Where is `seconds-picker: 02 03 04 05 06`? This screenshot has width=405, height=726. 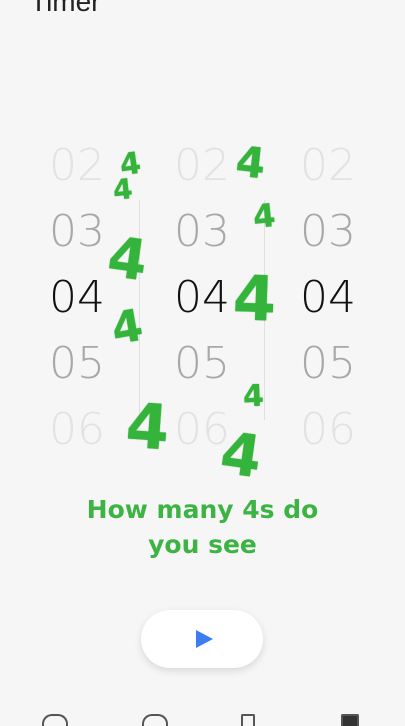 seconds-picker: 02 03 04 05 06 is located at coordinates (328, 305).